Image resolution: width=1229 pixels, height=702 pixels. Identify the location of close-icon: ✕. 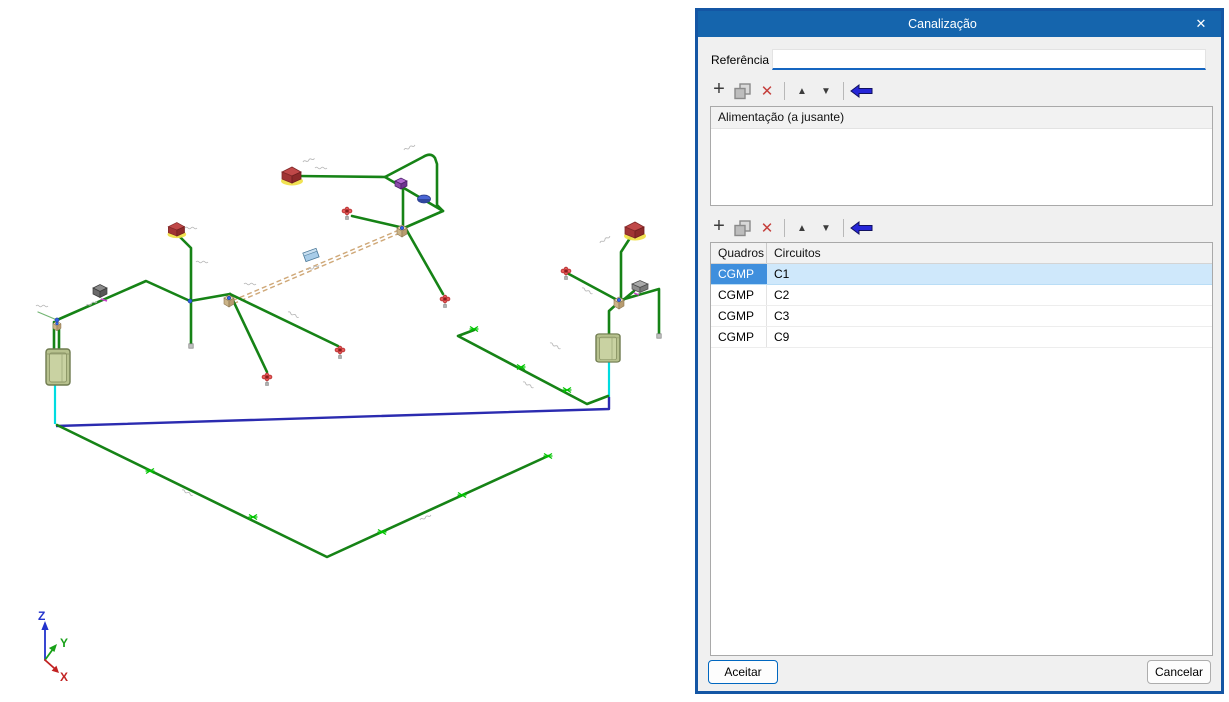
(1201, 23).